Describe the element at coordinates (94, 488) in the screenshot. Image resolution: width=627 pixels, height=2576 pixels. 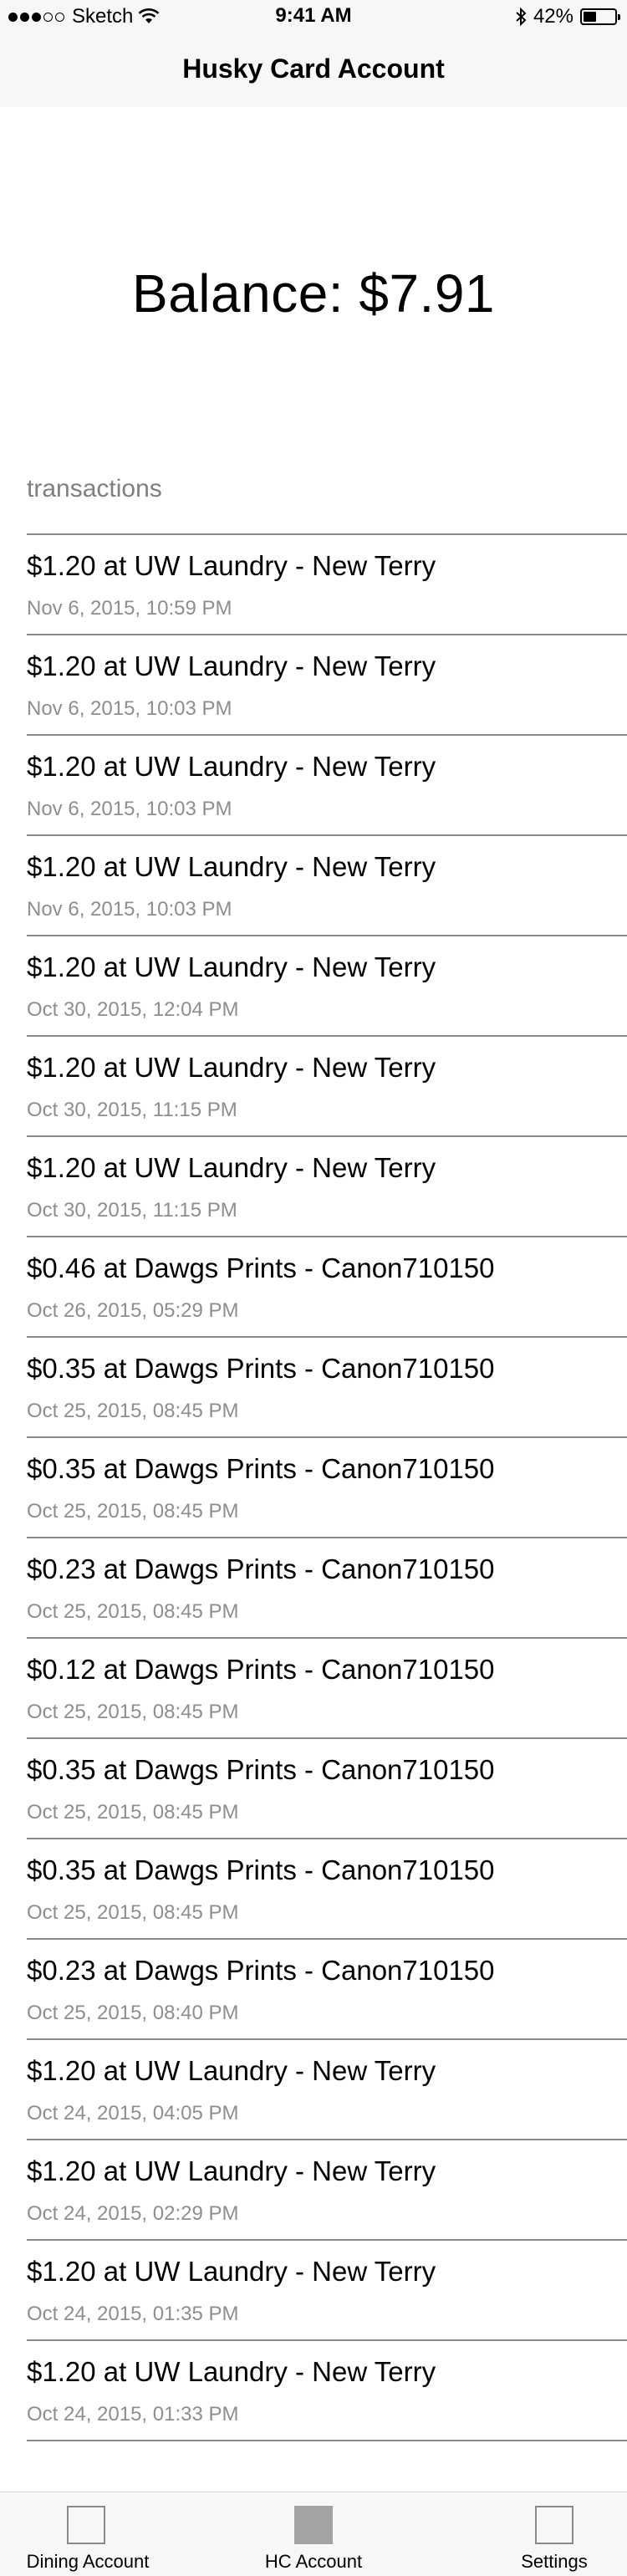
I see `transactions-section-label: transactions` at that location.